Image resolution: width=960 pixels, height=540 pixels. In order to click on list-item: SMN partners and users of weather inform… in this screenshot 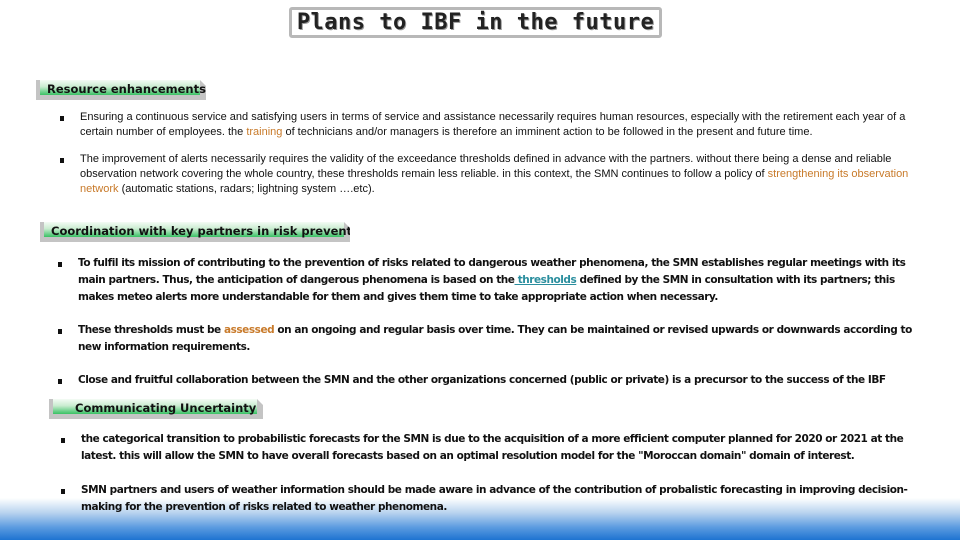, I will do `click(496, 499)`.